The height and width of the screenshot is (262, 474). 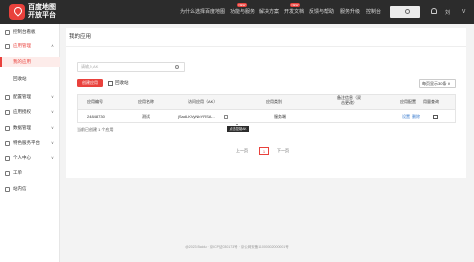 I want to click on next-page-button: 下一页, so click(x=283, y=151).